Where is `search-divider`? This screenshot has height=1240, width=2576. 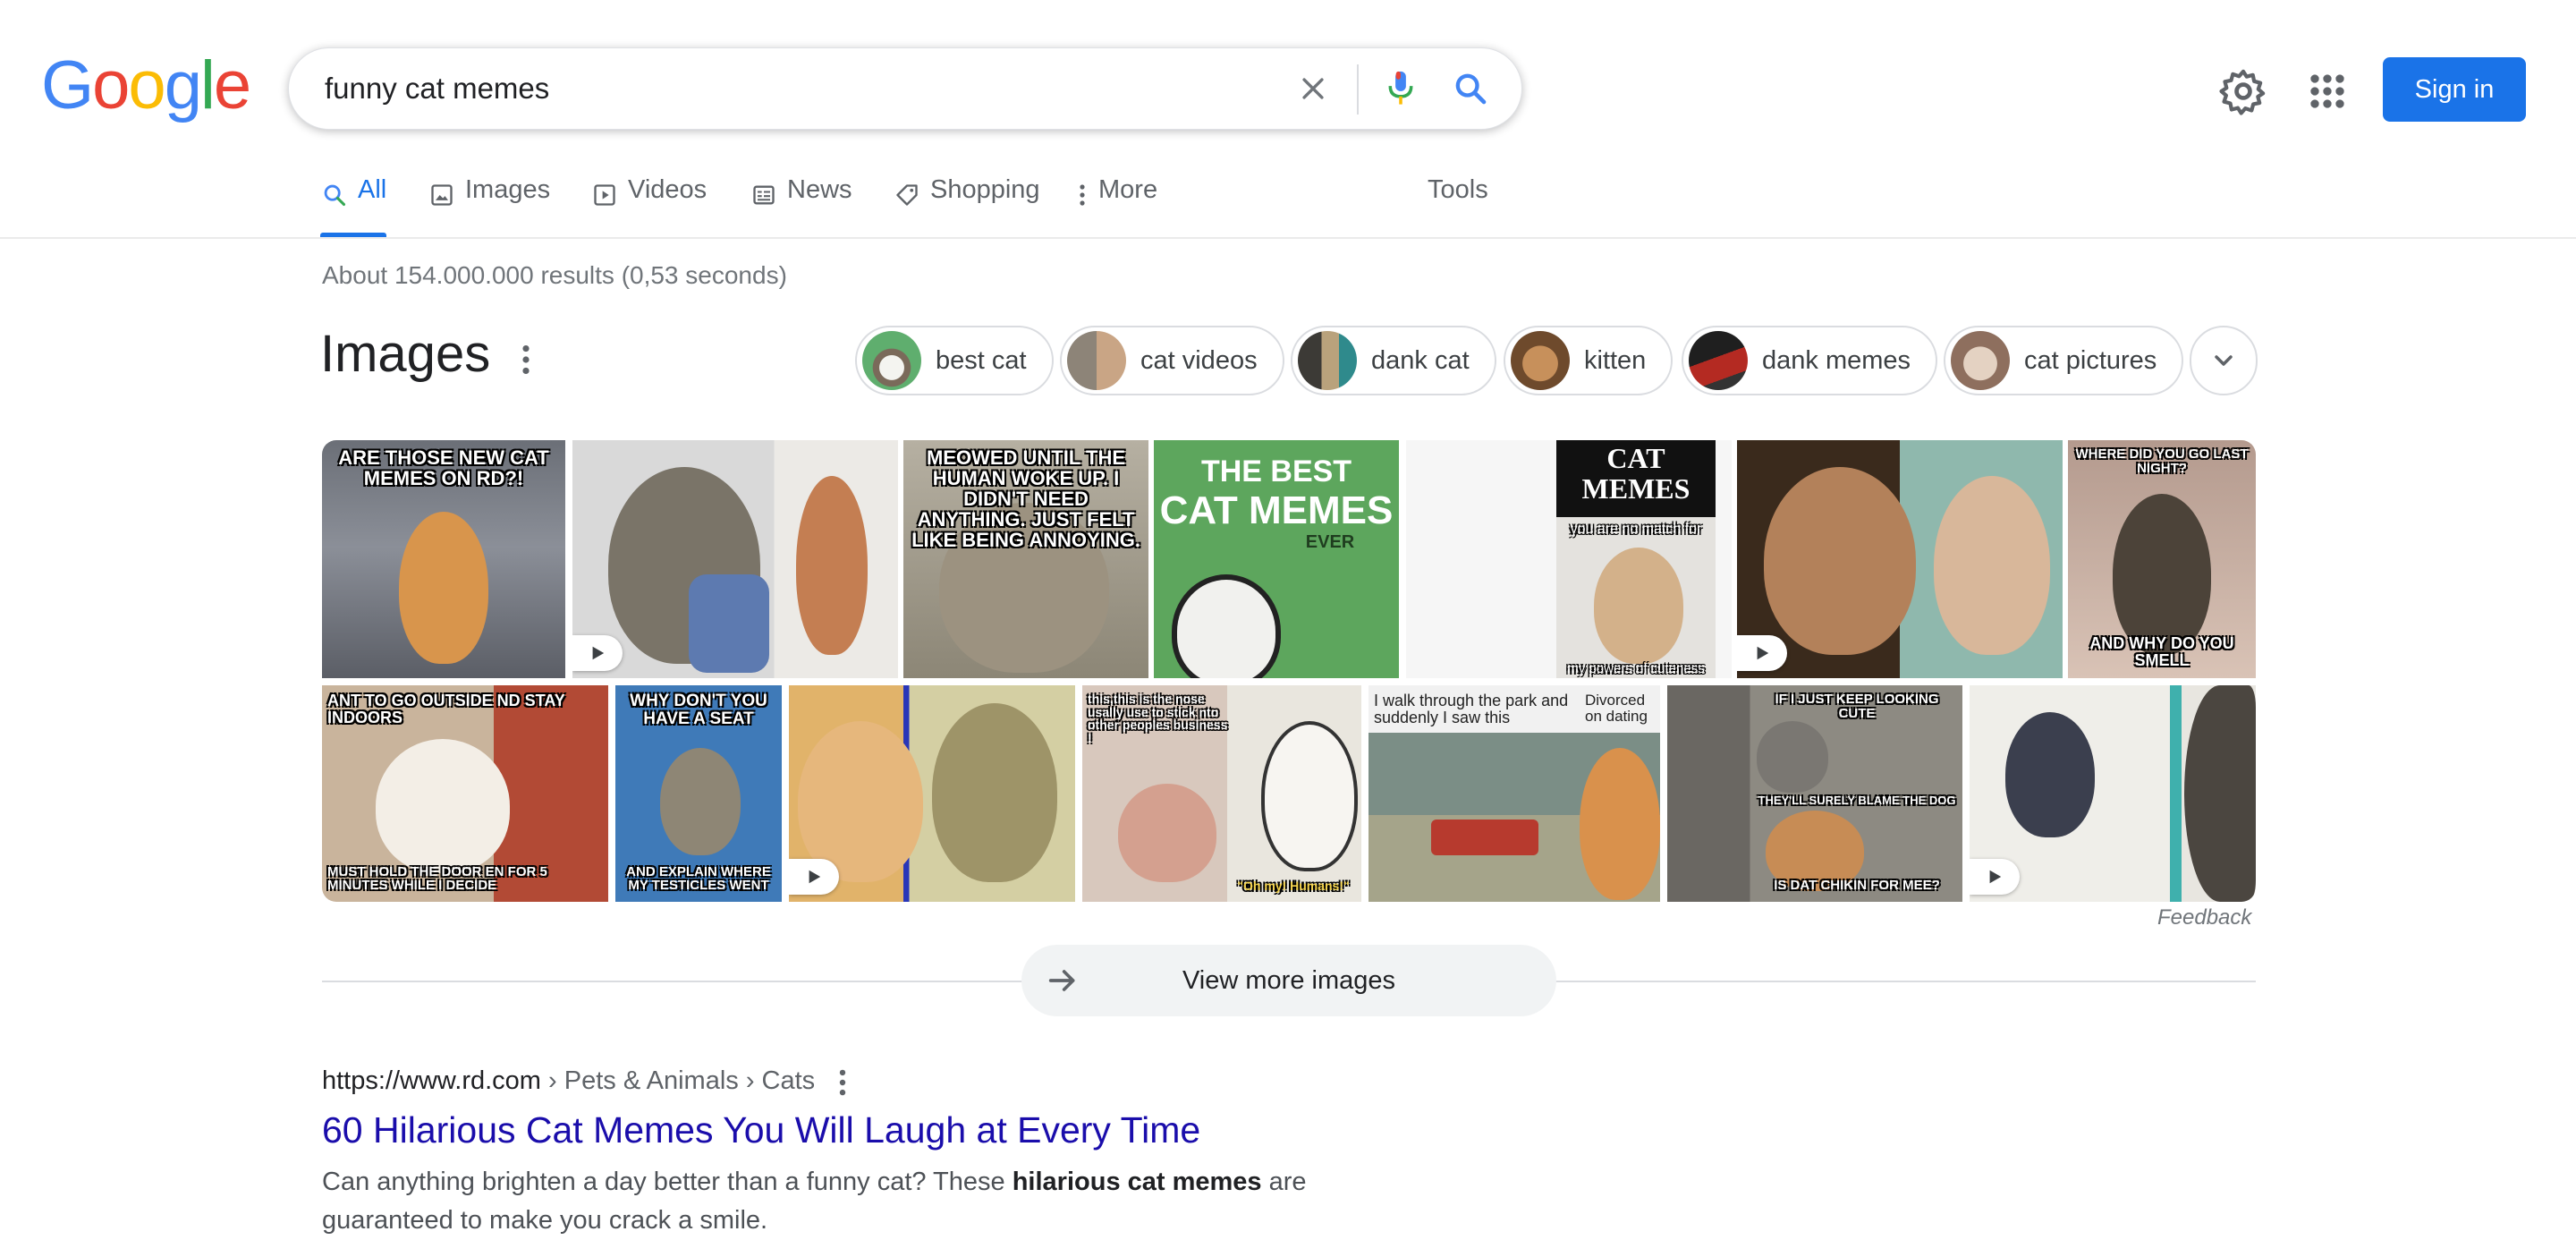 search-divider is located at coordinates (1358, 89).